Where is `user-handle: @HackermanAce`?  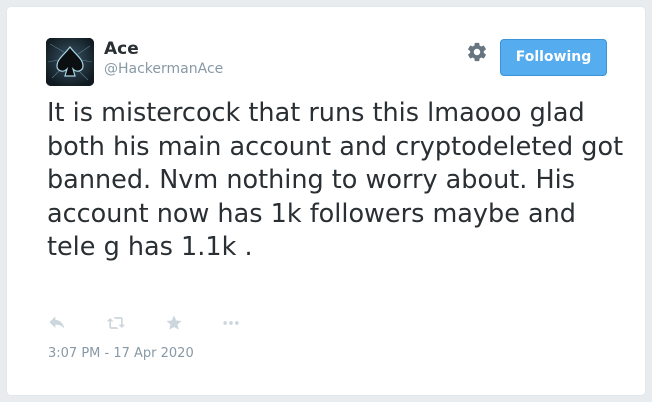
user-handle: @HackermanAce is located at coordinates (163, 69).